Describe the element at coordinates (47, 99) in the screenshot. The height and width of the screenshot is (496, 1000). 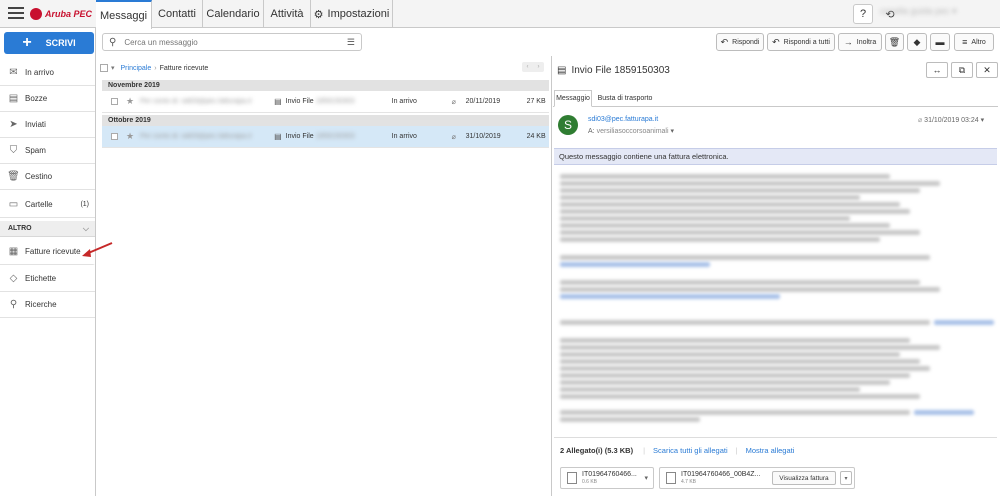
I see `sidebar-item-bozze: ▤ Bozze` at that location.